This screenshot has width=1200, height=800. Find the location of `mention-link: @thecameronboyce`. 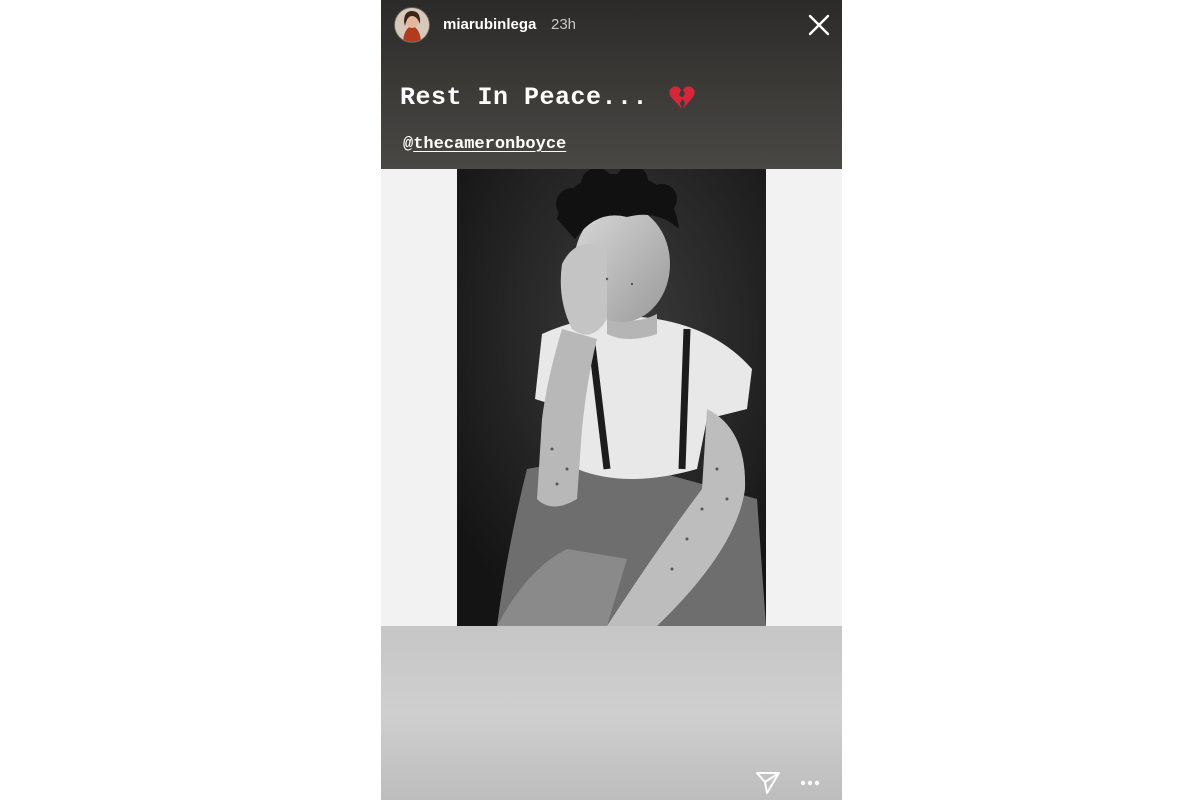

mention-link: @thecameronboyce is located at coordinates (484, 144).